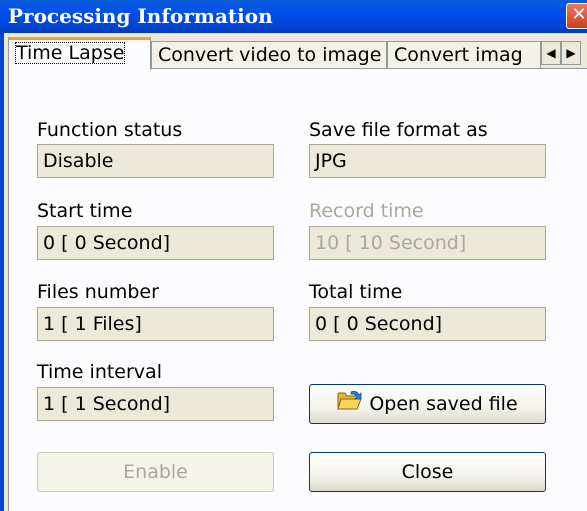 The height and width of the screenshot is (511, 587). I want to click on time-interval-label: Time interval, so click(99, 372).